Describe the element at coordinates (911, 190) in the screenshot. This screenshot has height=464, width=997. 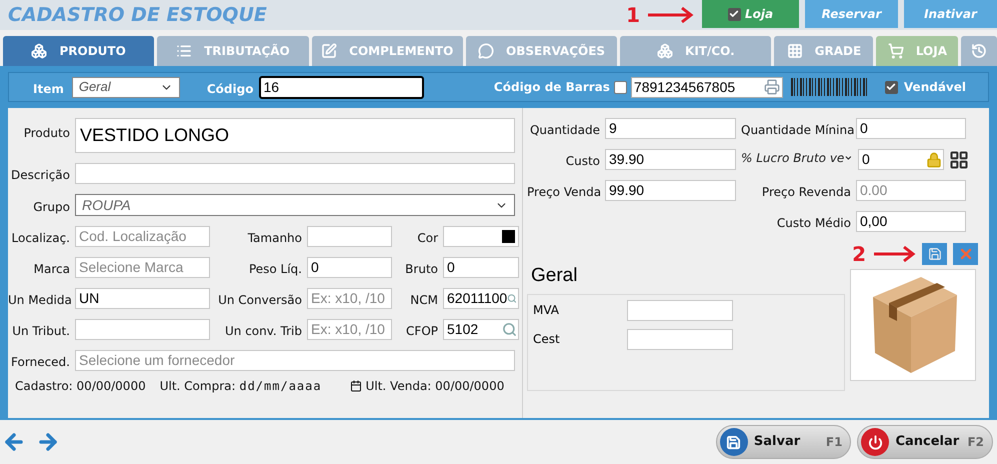
I see `input-field: 0.00` at that location.